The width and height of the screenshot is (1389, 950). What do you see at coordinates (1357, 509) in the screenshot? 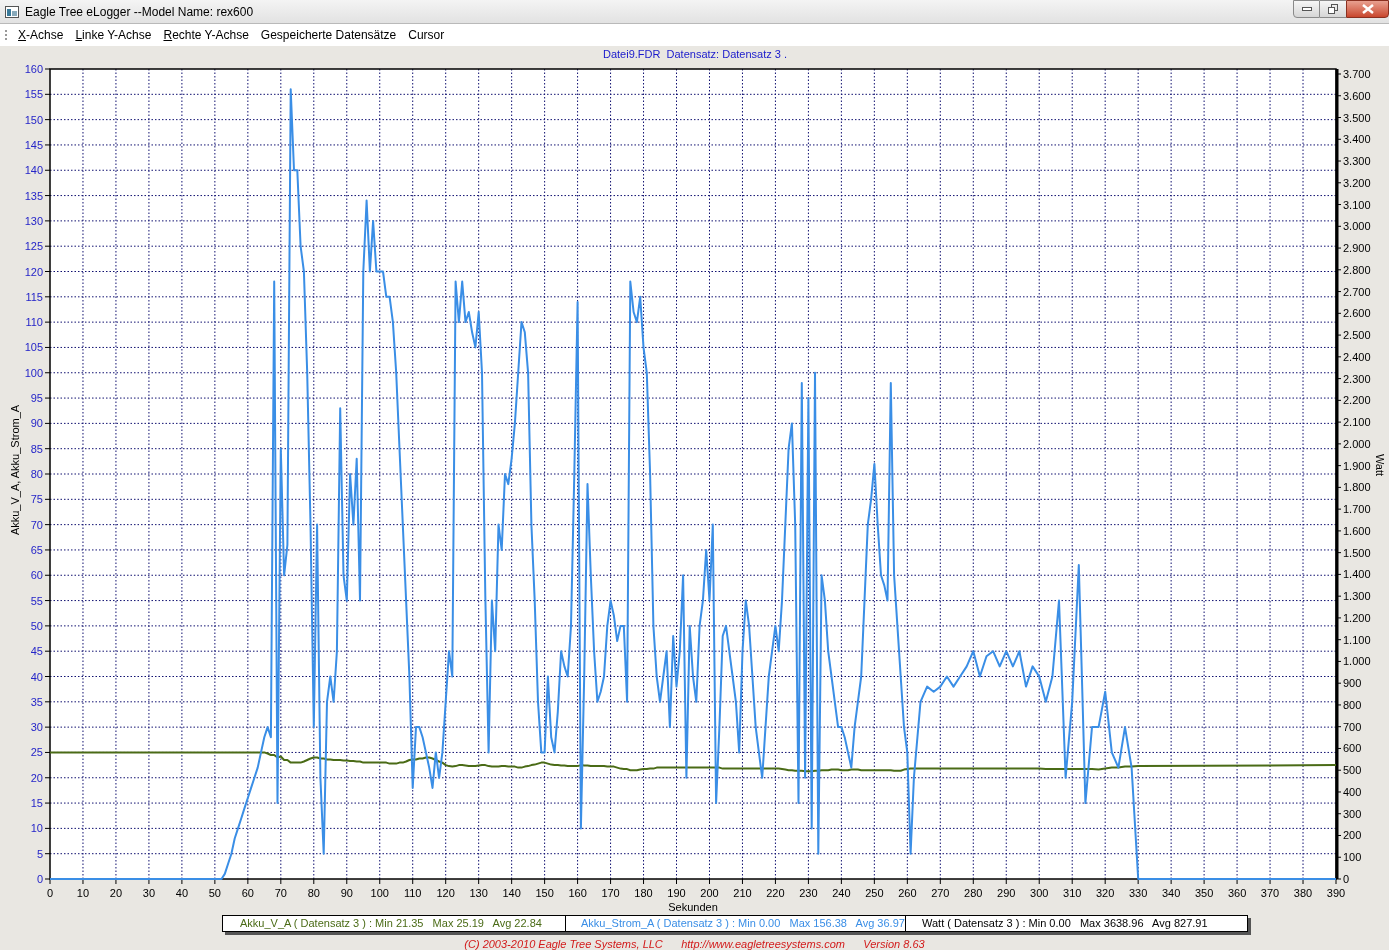
I see `axis-tick-label: 1.700` at bounding box center [1357, 509].